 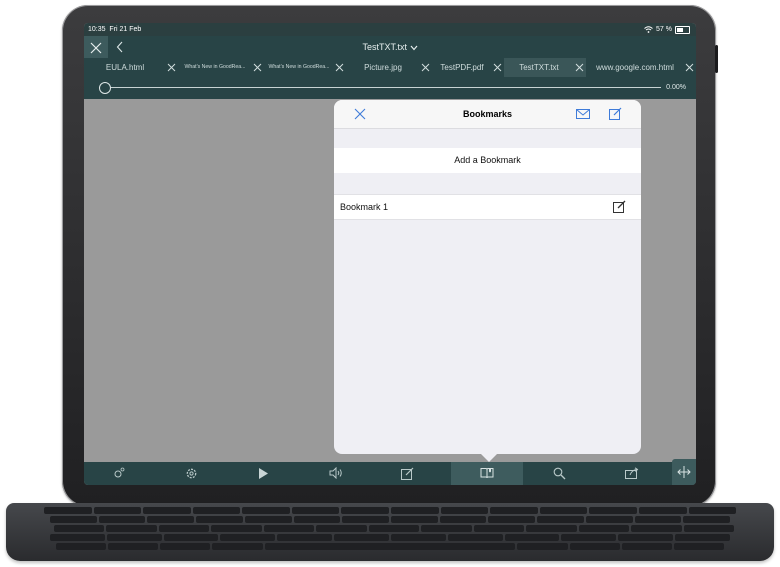 I want to click on tab-label: EULA.html, so click(x=125, y=67).